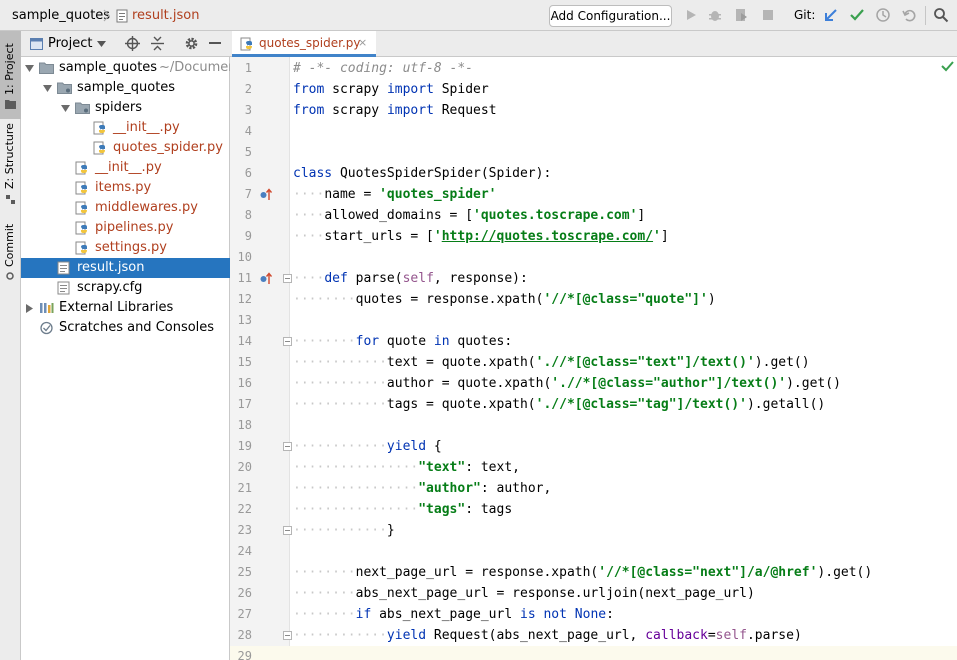 This screenshot has width=957, height=660. What do you see at coordinates (593, 488) in the screenshot?
I see `code-line: 21 ················"author": author,` at bounding box center [593, 488].